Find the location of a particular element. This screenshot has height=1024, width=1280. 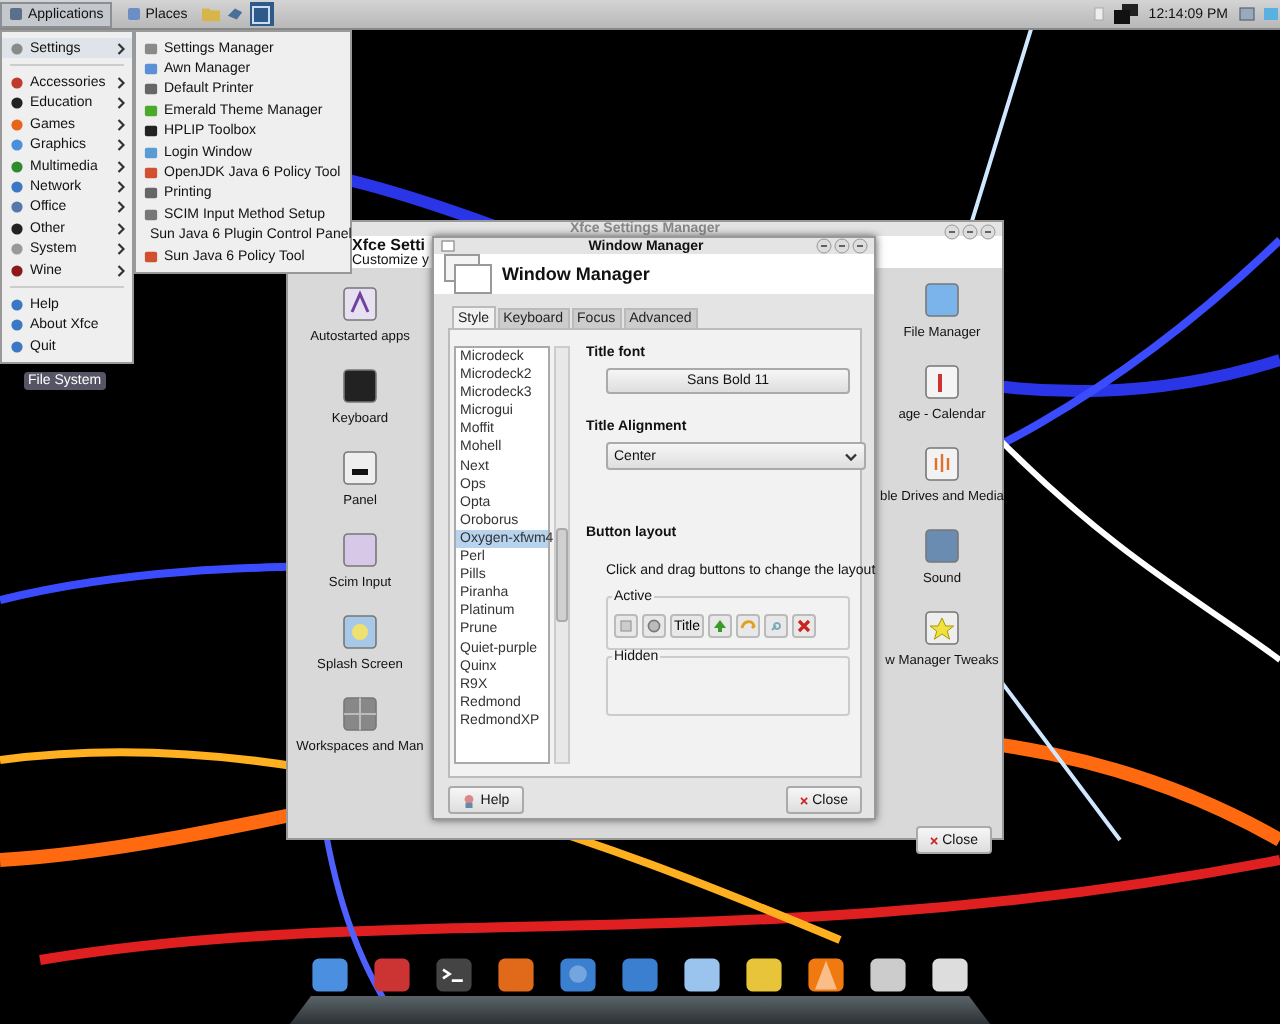

panel-icon is located at coordinates (360, 468).